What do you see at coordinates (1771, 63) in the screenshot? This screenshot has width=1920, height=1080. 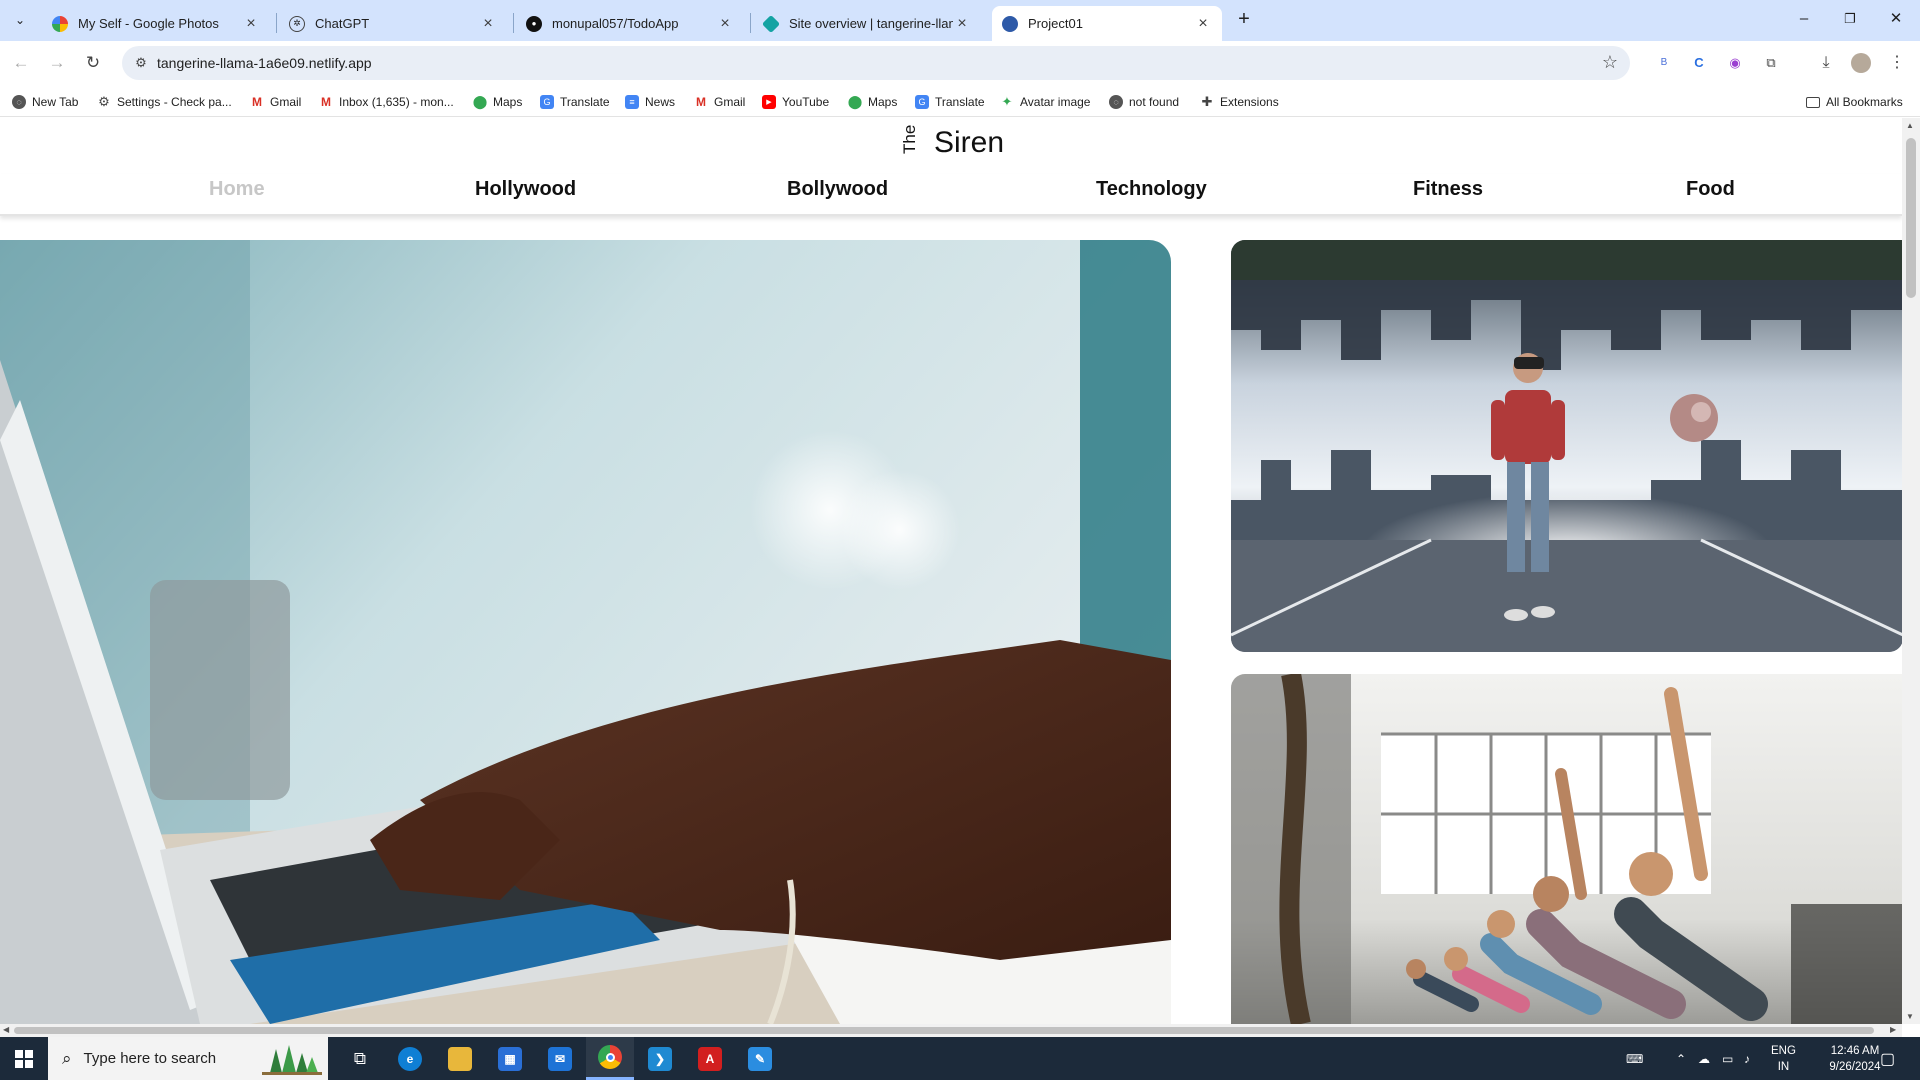 I see `extensions-puzzle-icon: ⧉` at bounding box center [1771, 63].